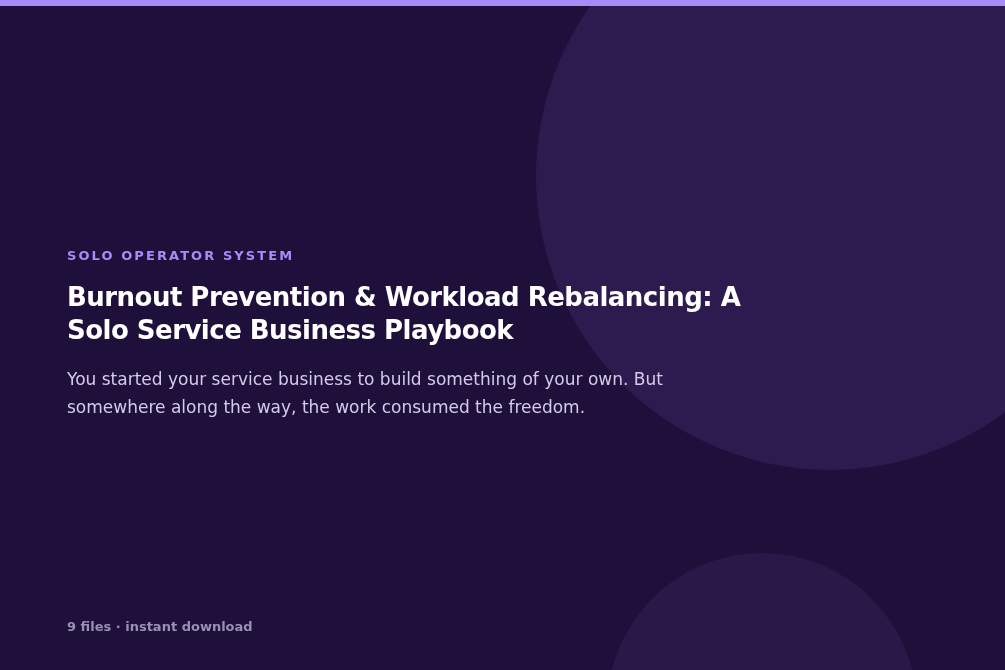 This screenshot has width=1005, height=670. What do you see at coordinates (365, 393) in the screenshot?
I see `description: You started your service business to build something of your own. But somewhere along the way, the work consumed the freedom.` at bounding box center [365, 393].